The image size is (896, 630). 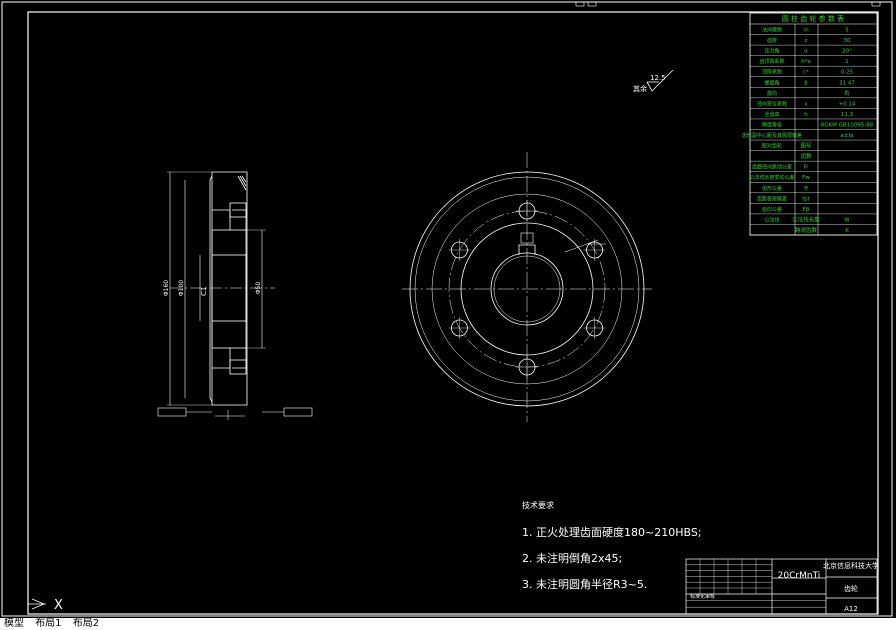 I want to click on param-name: 齿形公差, so click(x=772, y=188).